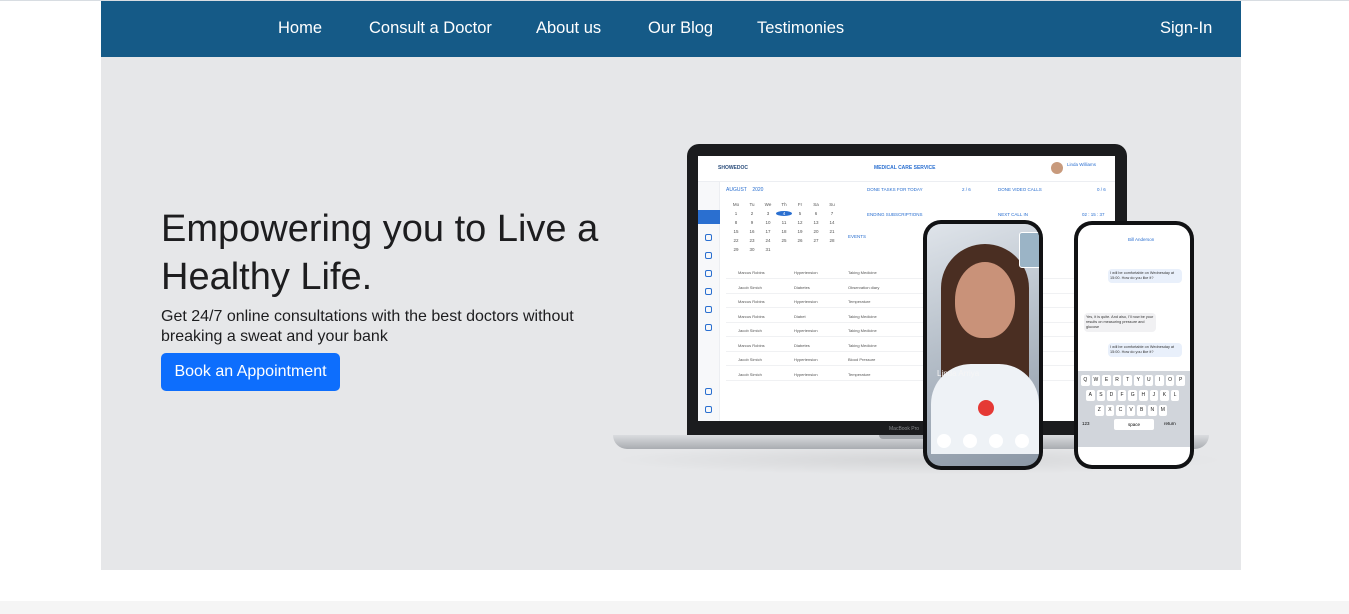 This screenshot has width=1349, height=614. I want to click on calendar-day: 7, so click(832, 213).